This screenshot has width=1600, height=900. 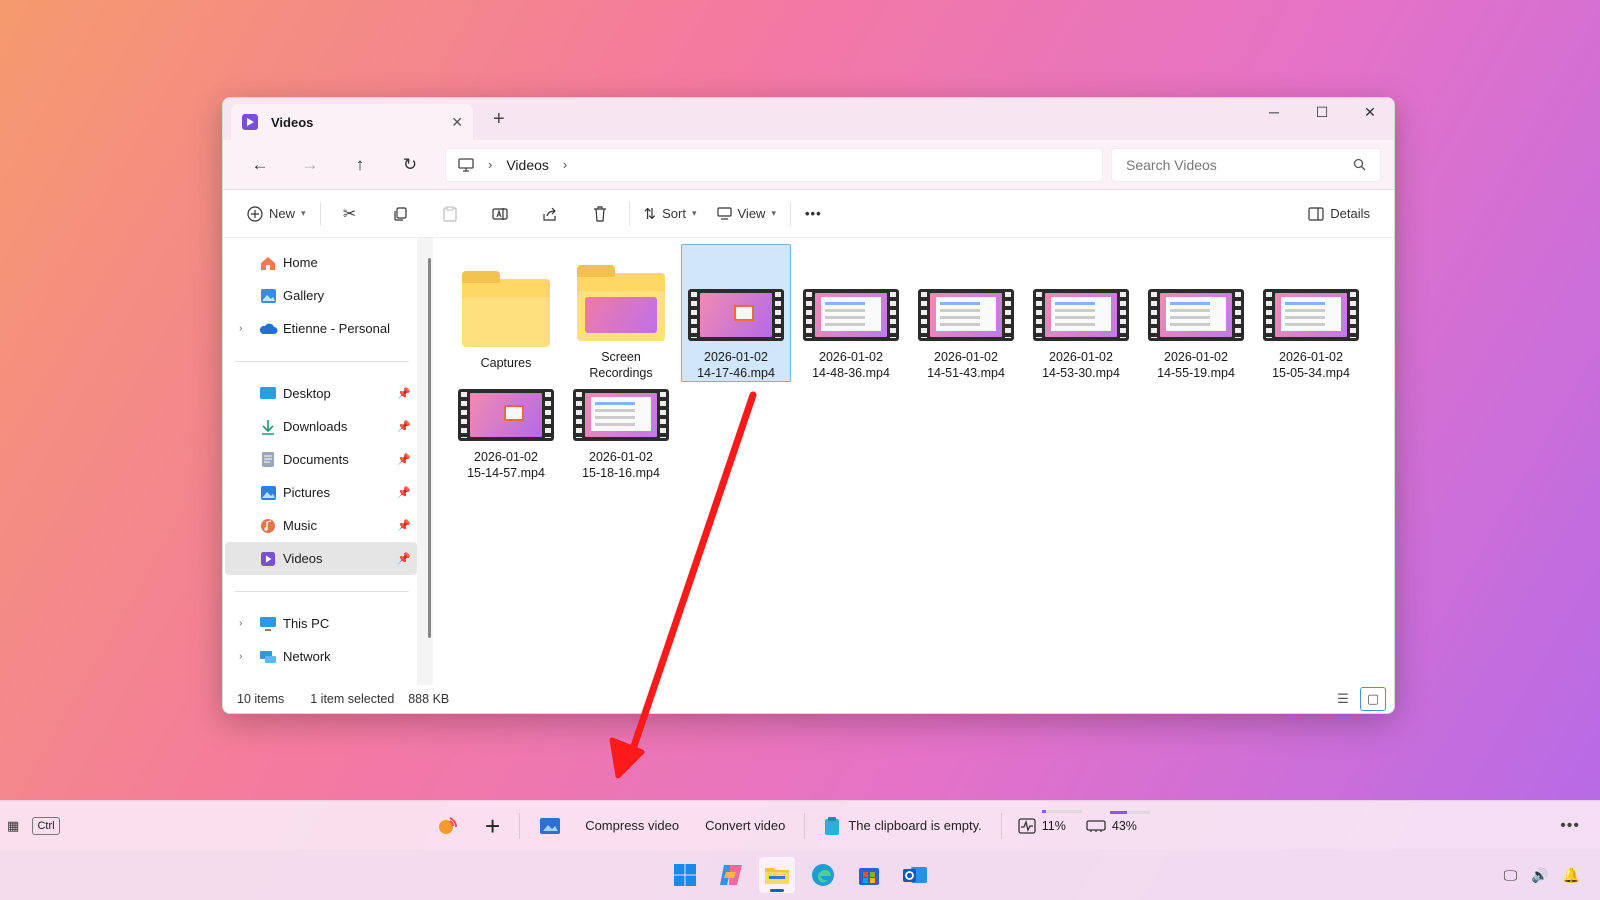 What do you see at coordinates (1511, 875) in the screenshot?
I see `network-status-icon: 🖵` at bounding box center [1511, 875].